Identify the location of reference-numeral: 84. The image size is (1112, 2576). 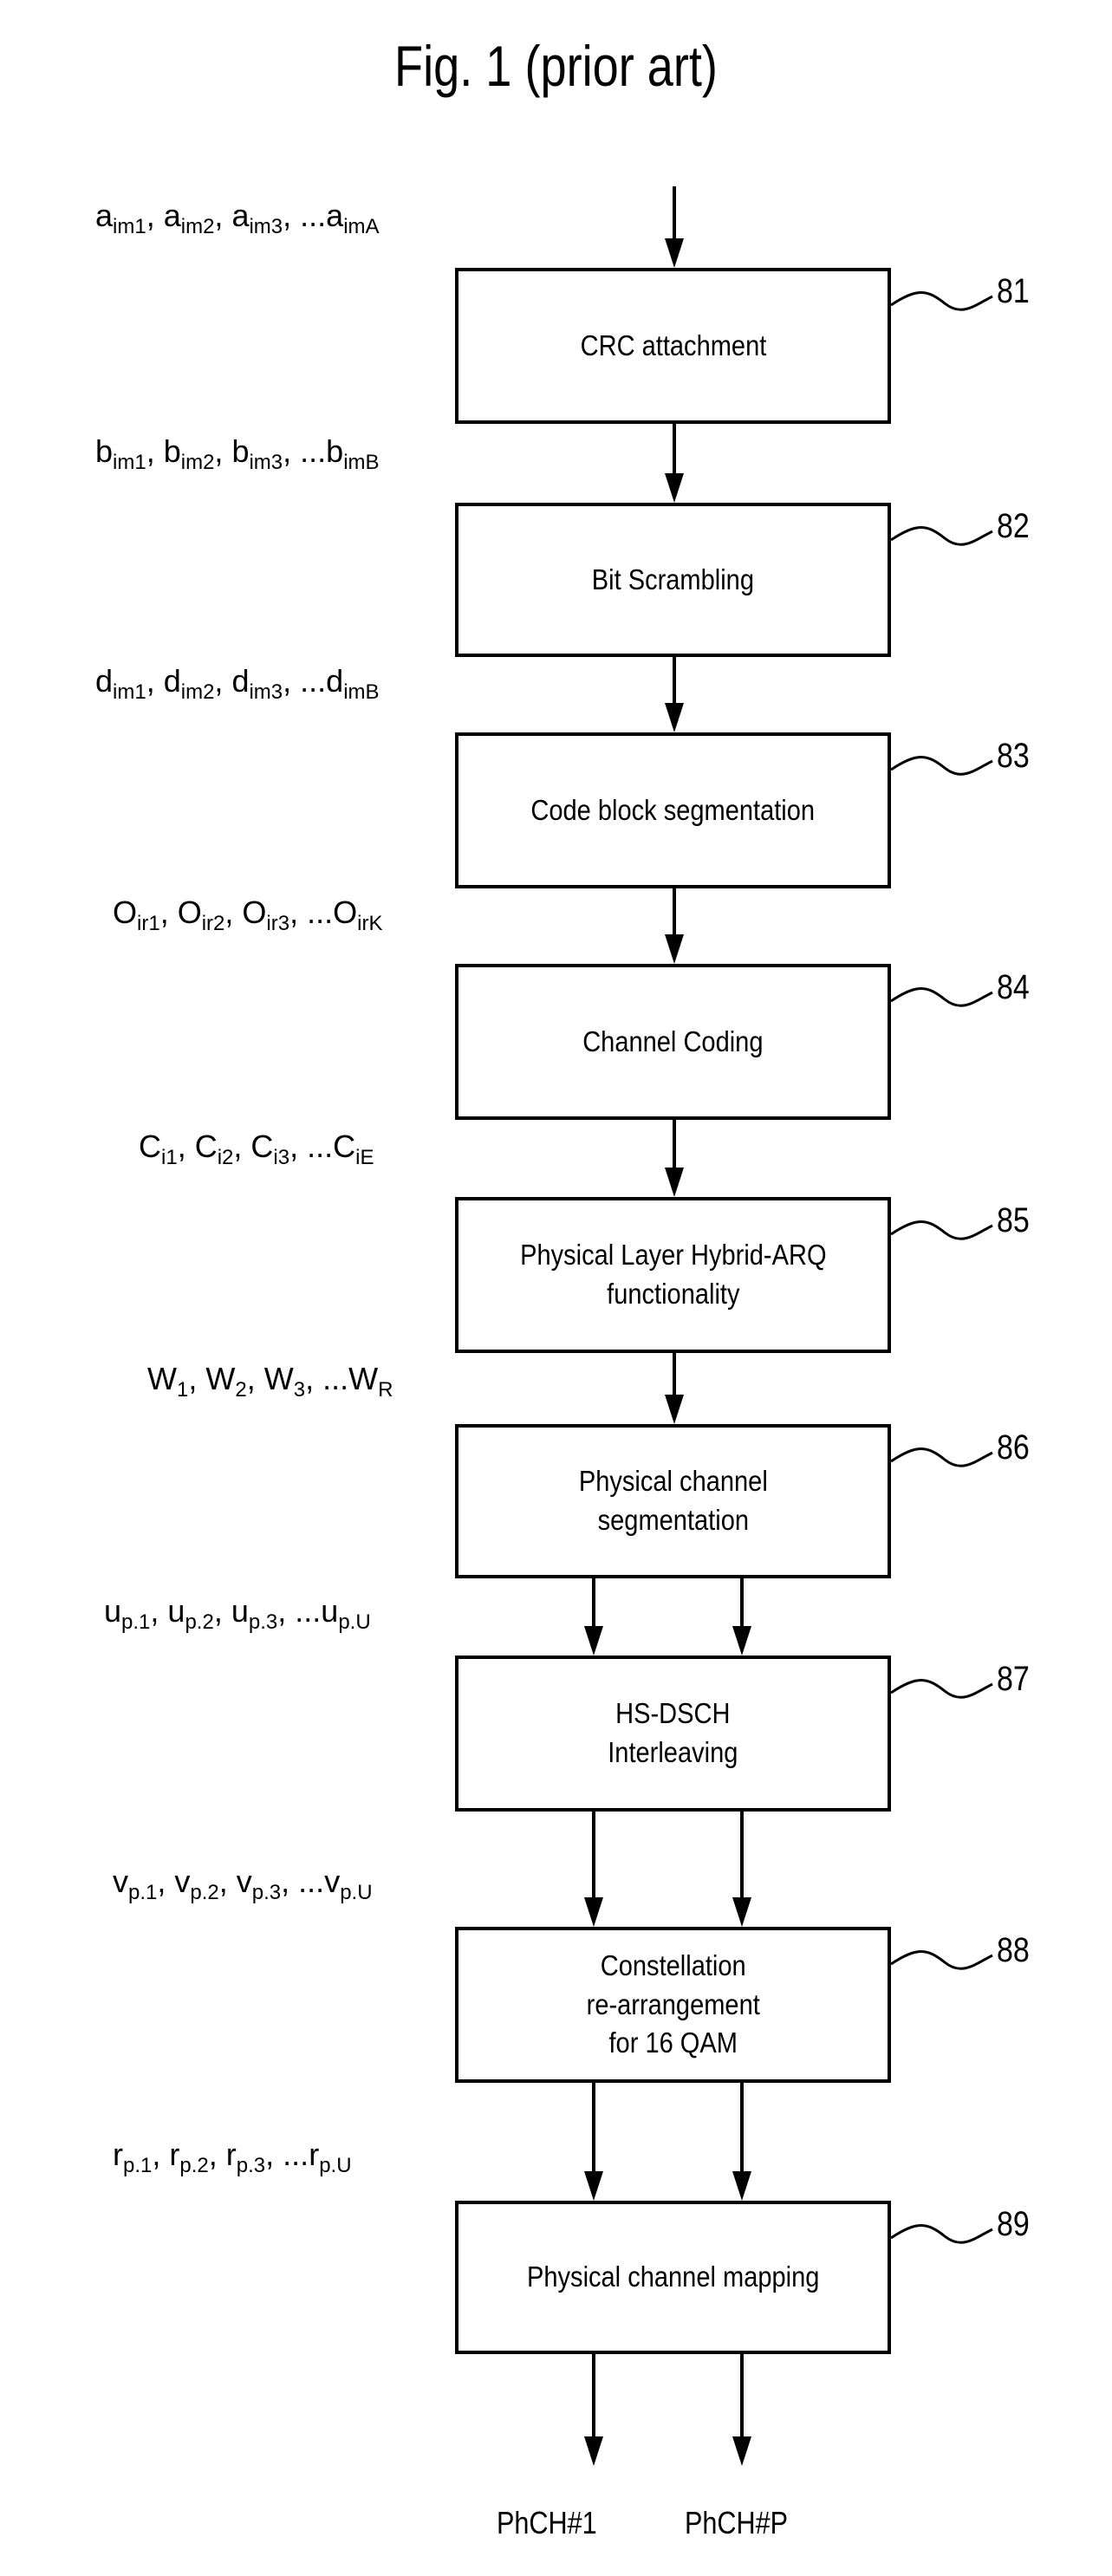
(1013, 987).